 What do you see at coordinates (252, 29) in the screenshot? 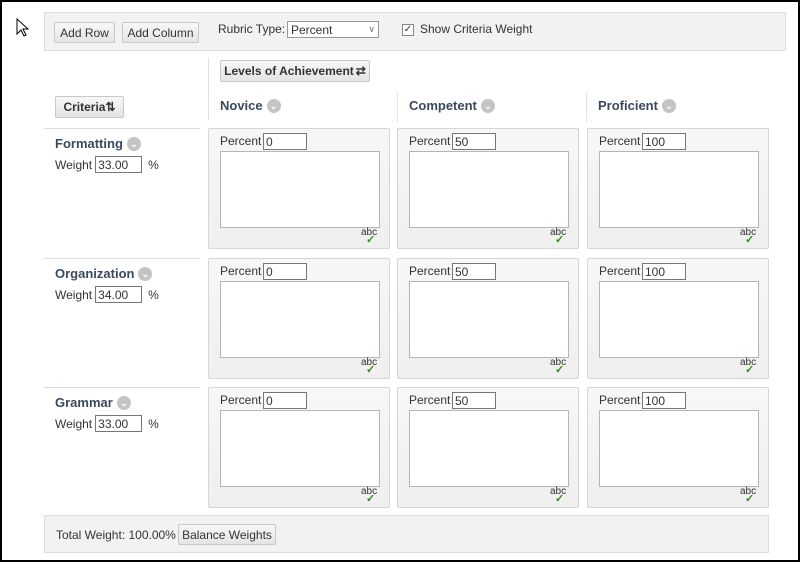
I see `rubric-type-label: Rubric Type:` at bounding box center [252, 29].